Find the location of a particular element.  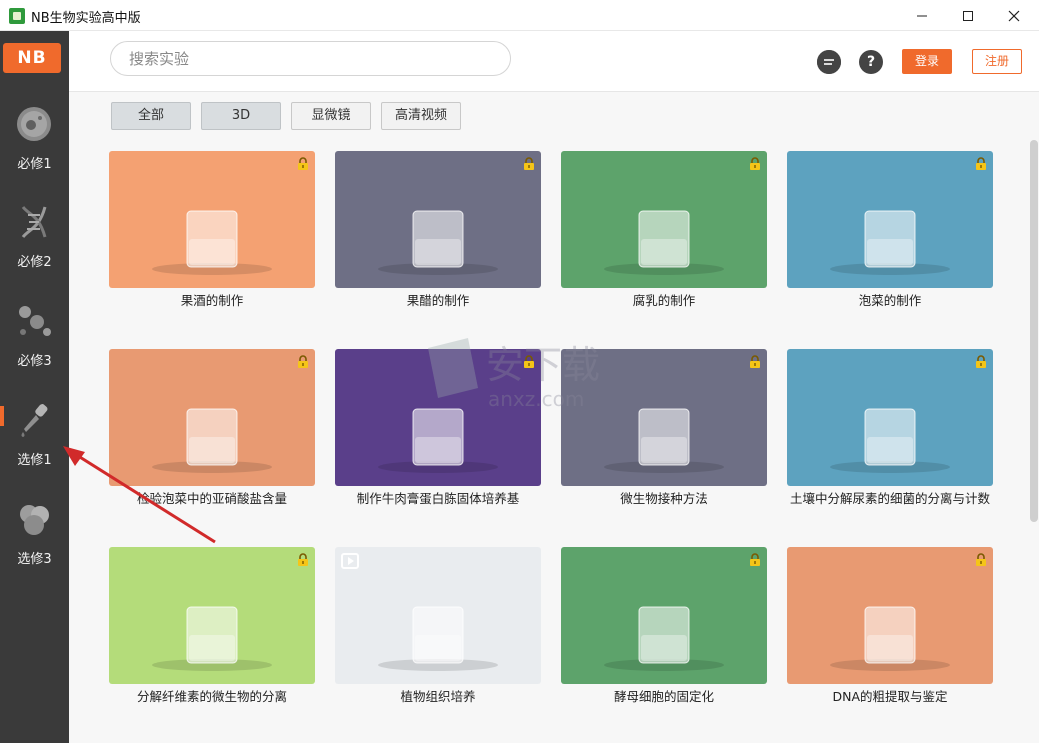

experiment-title: DNA的粗提取与鉴定 is located at coordinates (890, 696).